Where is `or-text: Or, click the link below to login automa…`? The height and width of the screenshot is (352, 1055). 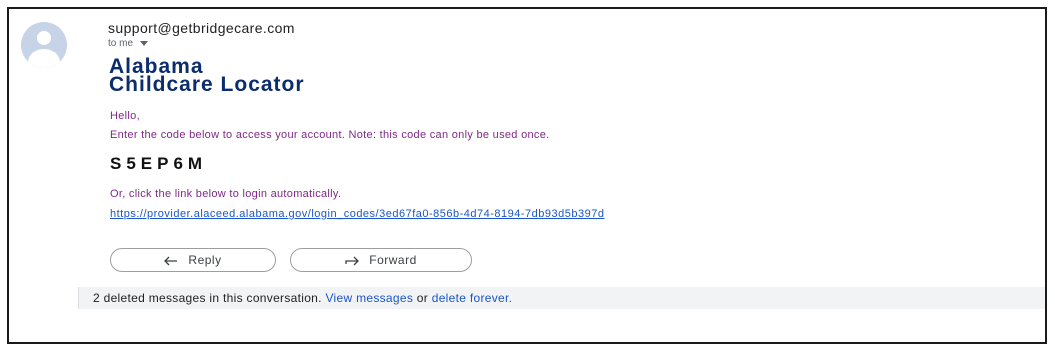 or-text: Or, click the link below to login automa… is located at coordinates (226, 194).